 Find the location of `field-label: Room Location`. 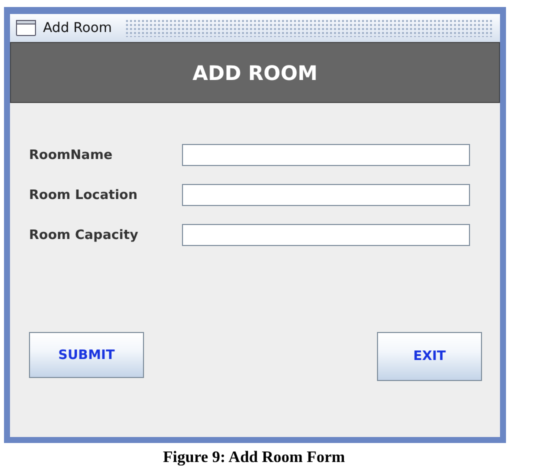

field-label: Room Location is located at coordinates (83, 195).